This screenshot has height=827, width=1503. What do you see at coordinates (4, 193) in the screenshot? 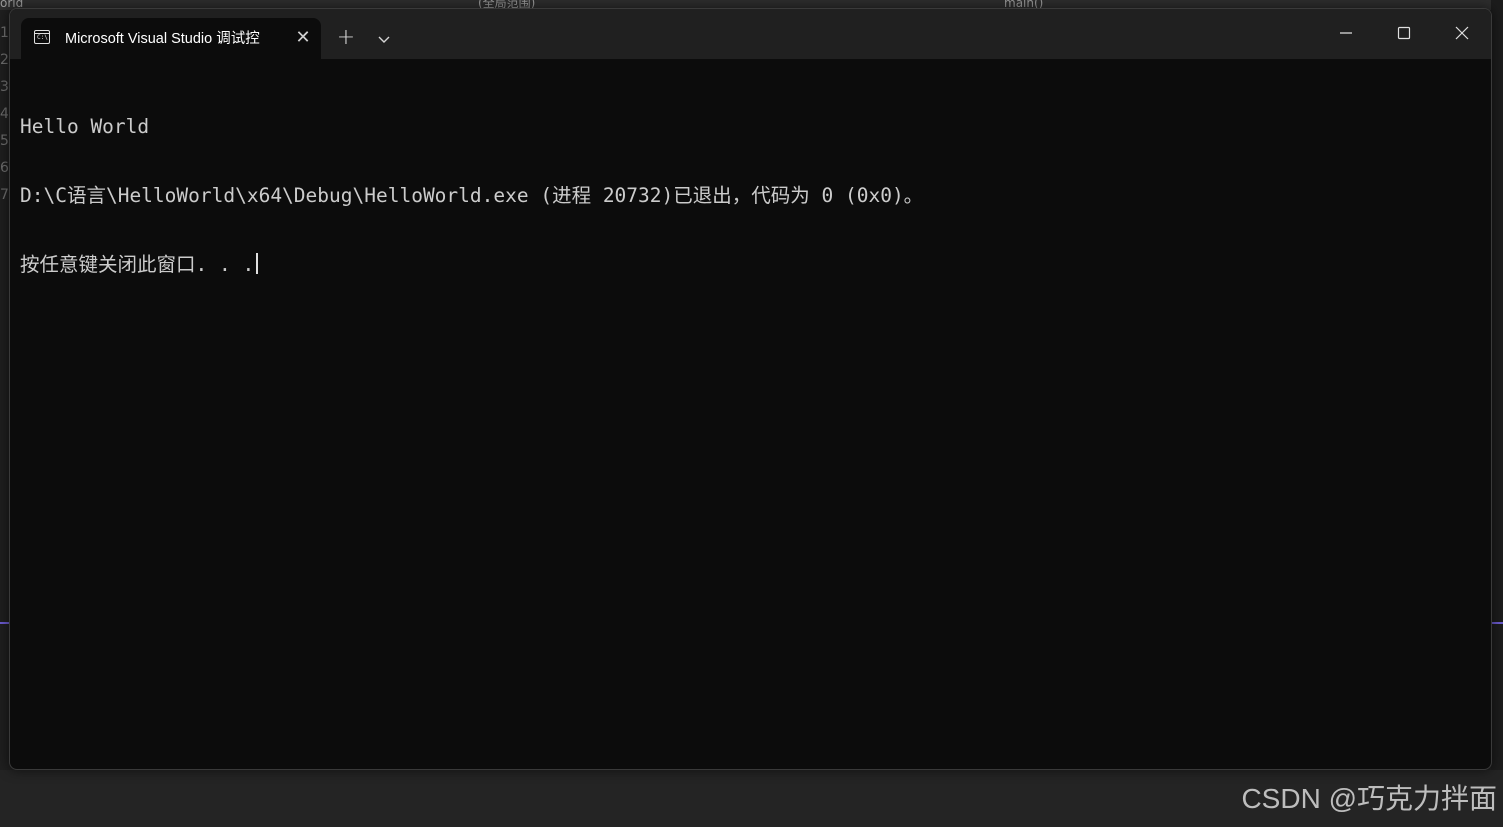
I see `line-number: 7` at bounding box center [4, 193].